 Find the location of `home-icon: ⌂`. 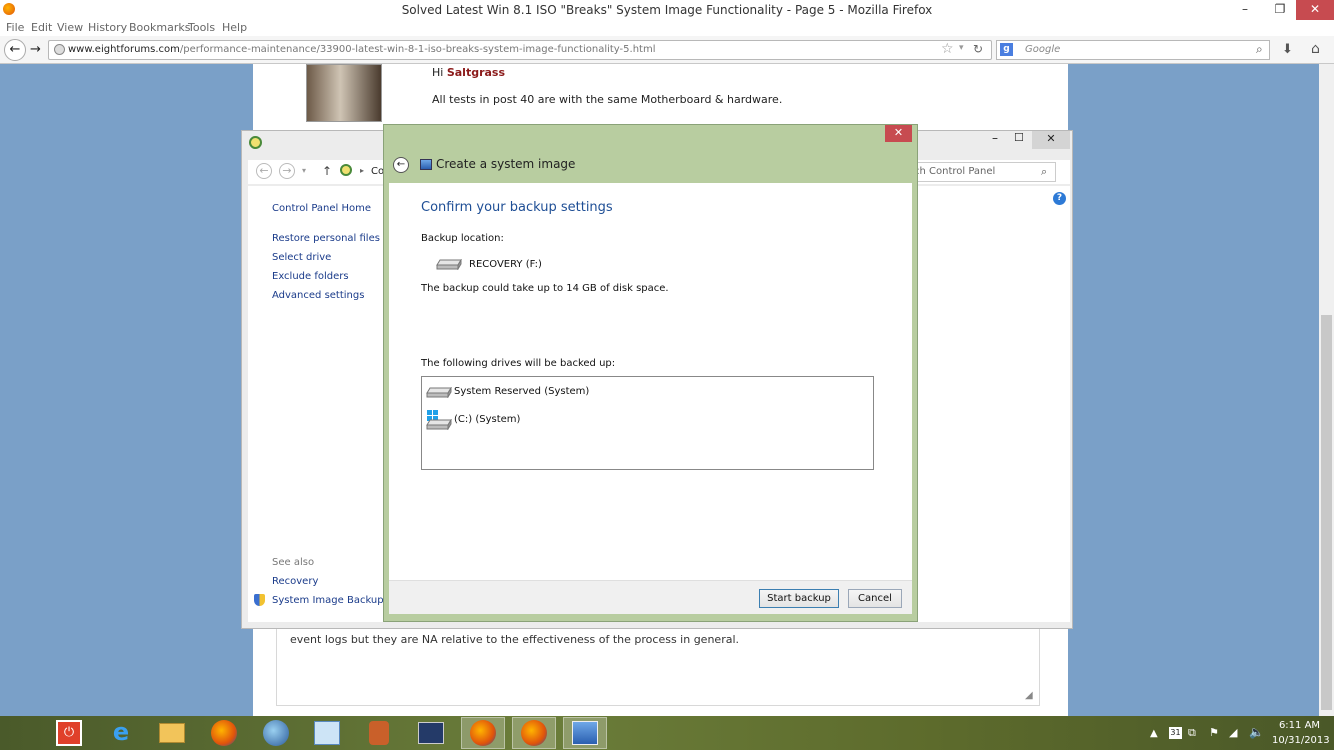

home-icon: ⌂ is located at coordinates (1315, 49).